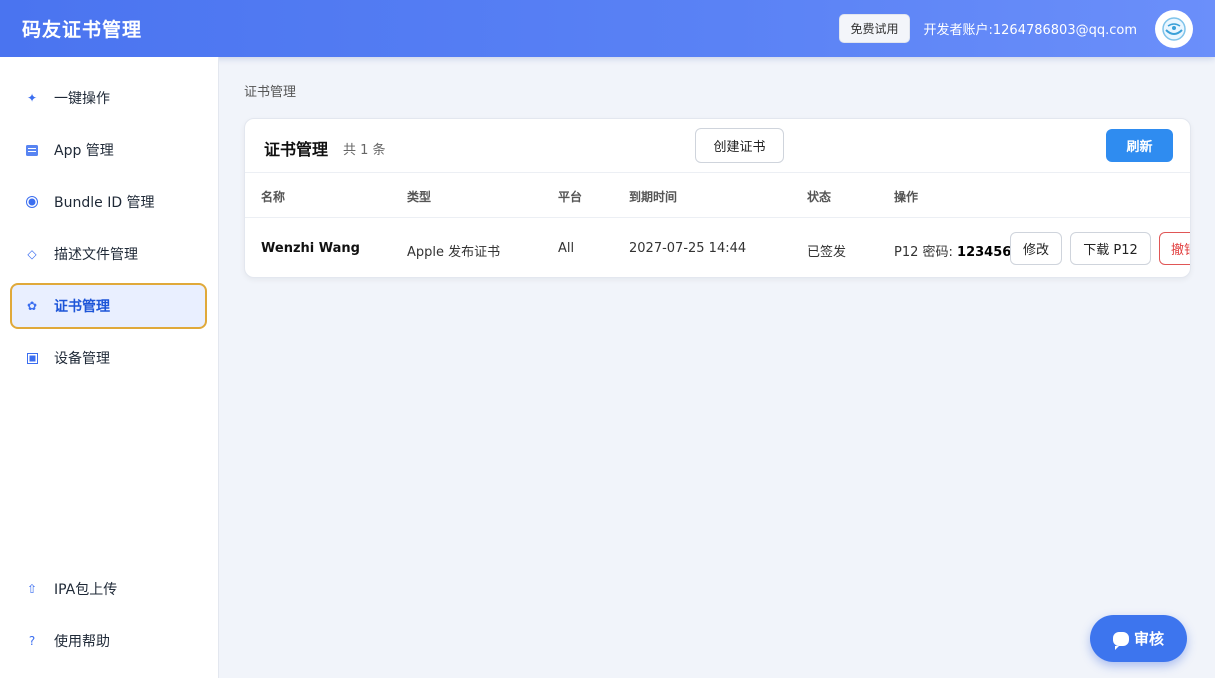 Image resolution: width=1215 pixels, height=678 pixels. I want to click on avatar, so click(1174, 28).